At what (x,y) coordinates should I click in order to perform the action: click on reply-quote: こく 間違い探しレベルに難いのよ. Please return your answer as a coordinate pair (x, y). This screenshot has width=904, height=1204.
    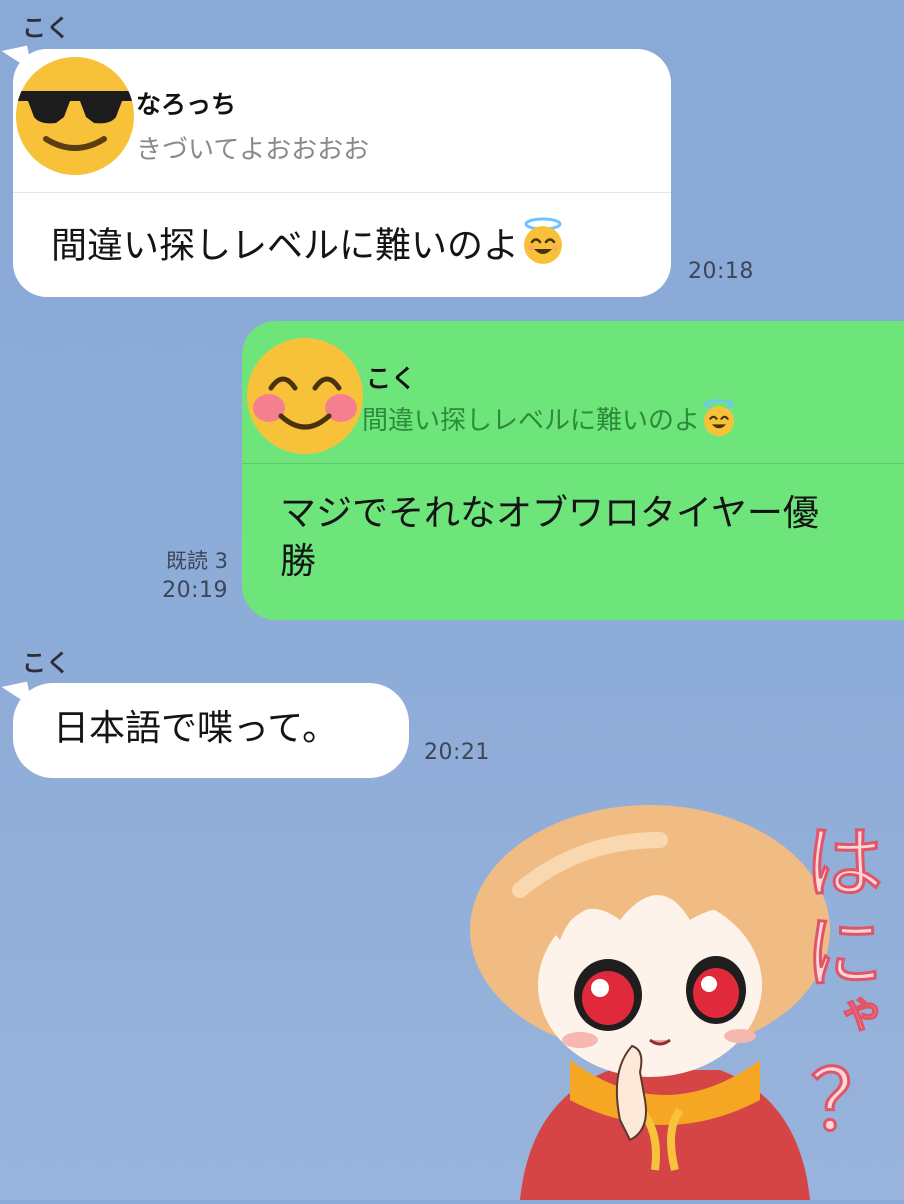
    Looking at the image, I should click on (573, 392).